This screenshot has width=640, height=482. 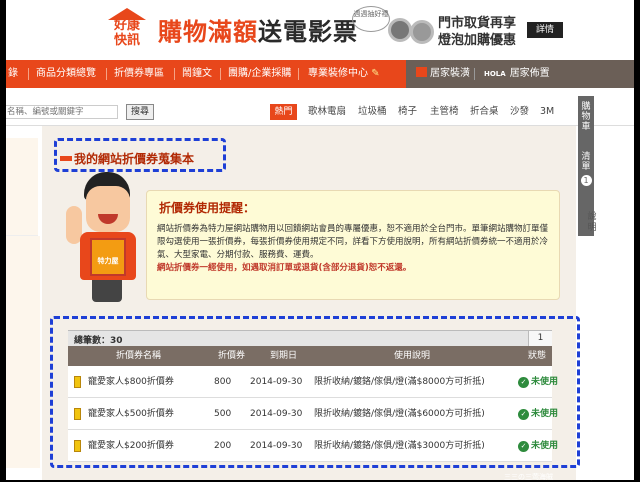 I want to click on nav-home-section: 居家裝潢 HOLA 居家佈置, so click(x=520, y=74).